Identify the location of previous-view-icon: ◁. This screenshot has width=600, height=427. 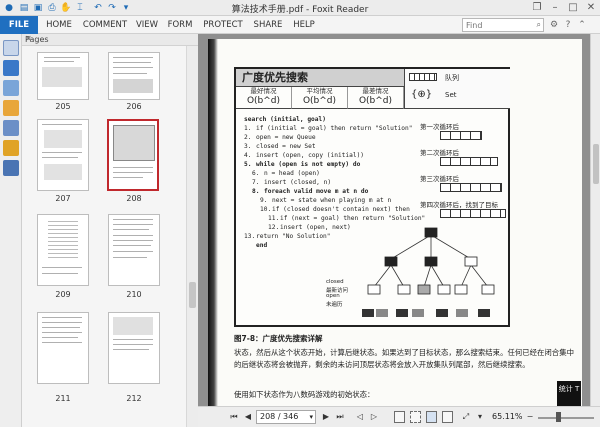
(360, 417).